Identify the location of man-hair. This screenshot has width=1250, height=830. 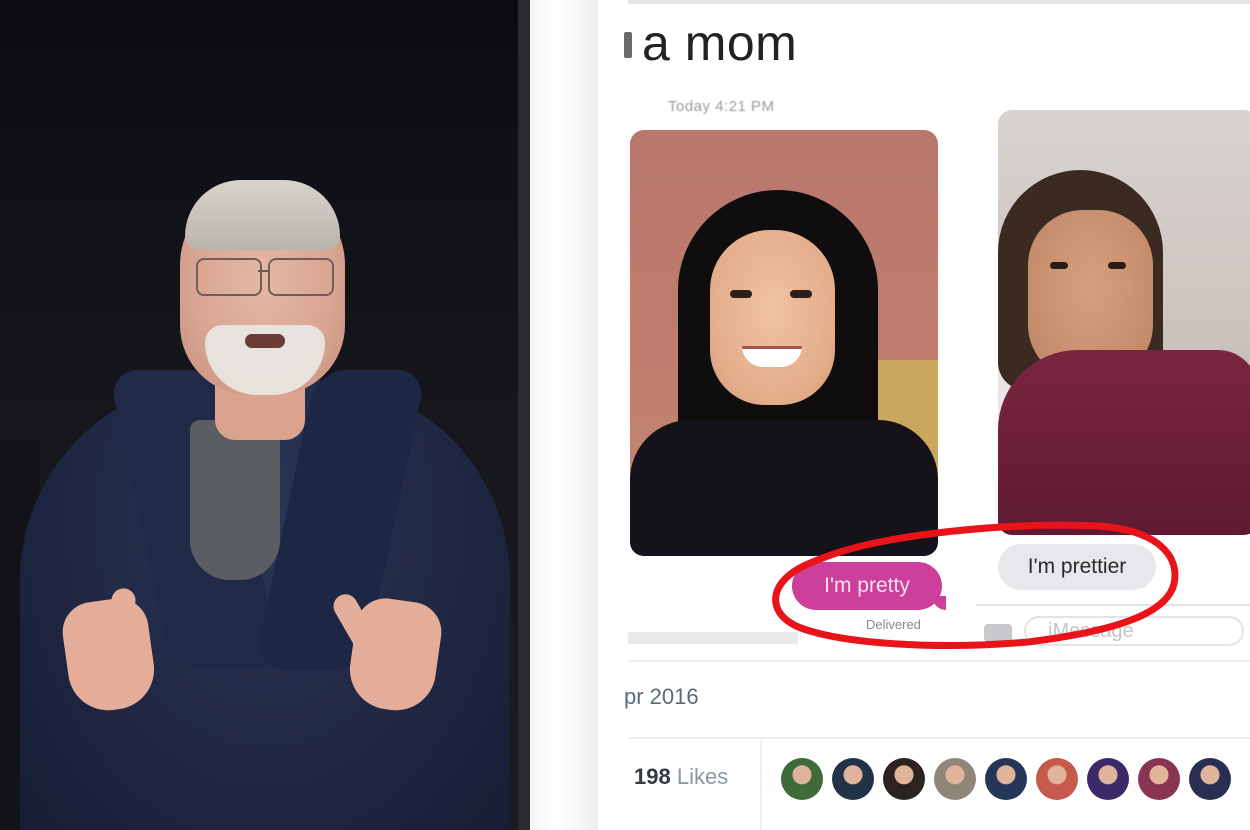
(262, 215).